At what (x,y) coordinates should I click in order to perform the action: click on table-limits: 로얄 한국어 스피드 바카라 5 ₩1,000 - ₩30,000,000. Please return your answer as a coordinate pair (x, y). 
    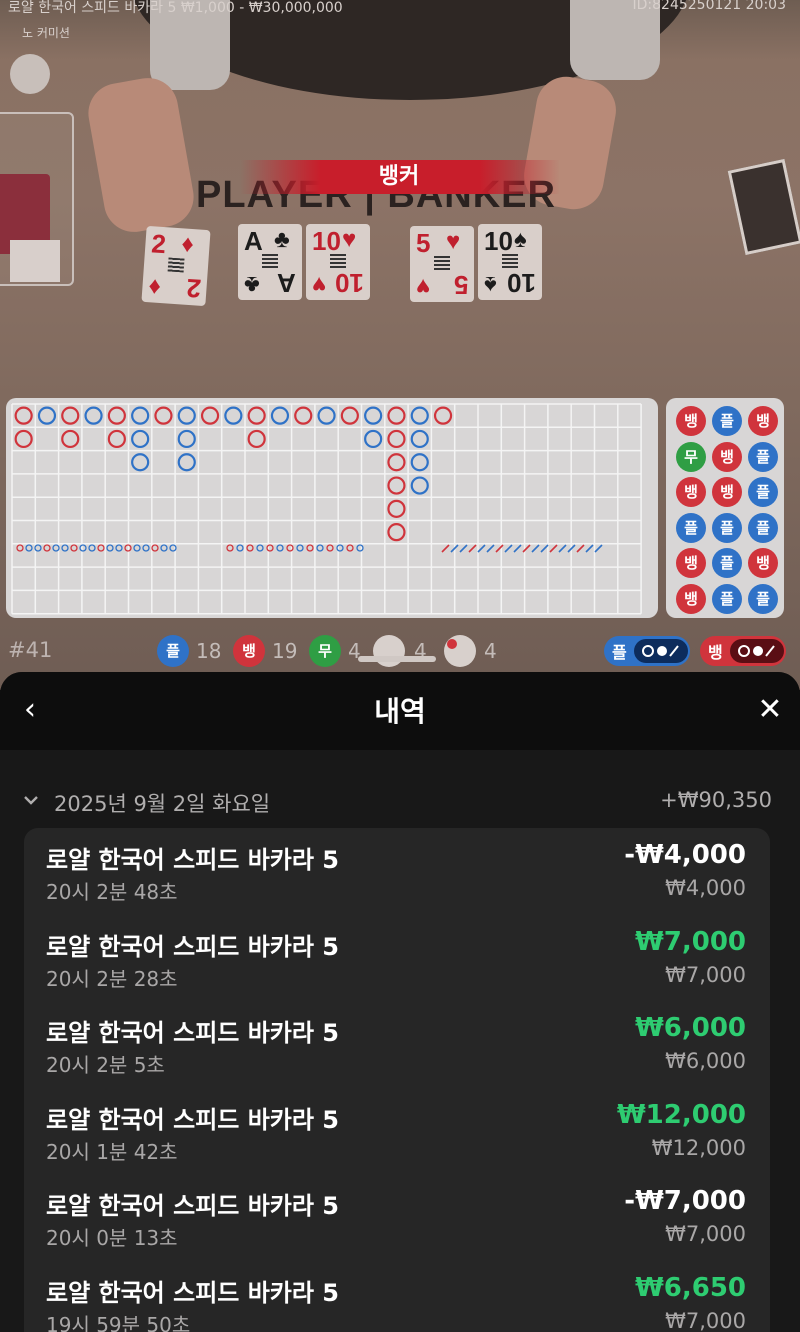
    Looking at the image, I should click on (175, 8).